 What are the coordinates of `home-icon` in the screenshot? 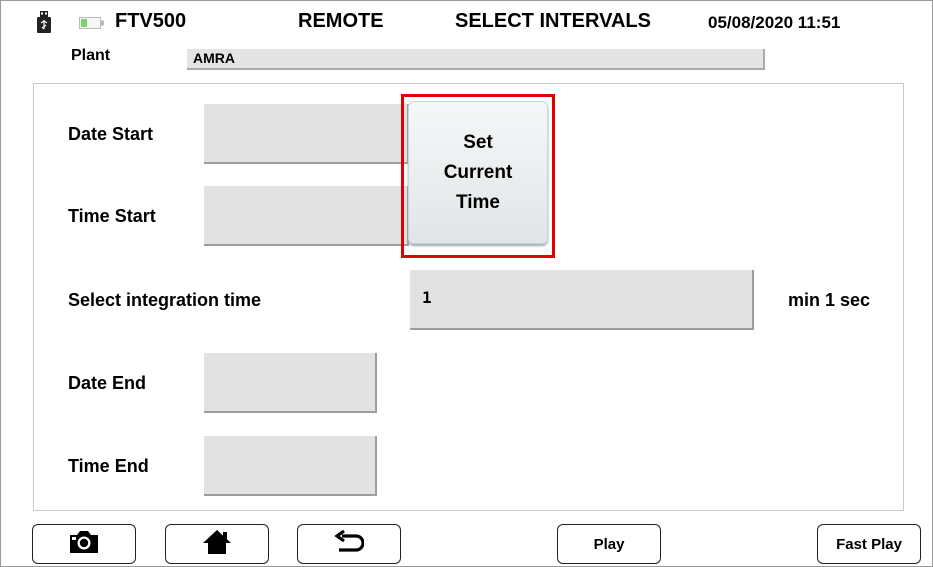 It's located at (217, 544).